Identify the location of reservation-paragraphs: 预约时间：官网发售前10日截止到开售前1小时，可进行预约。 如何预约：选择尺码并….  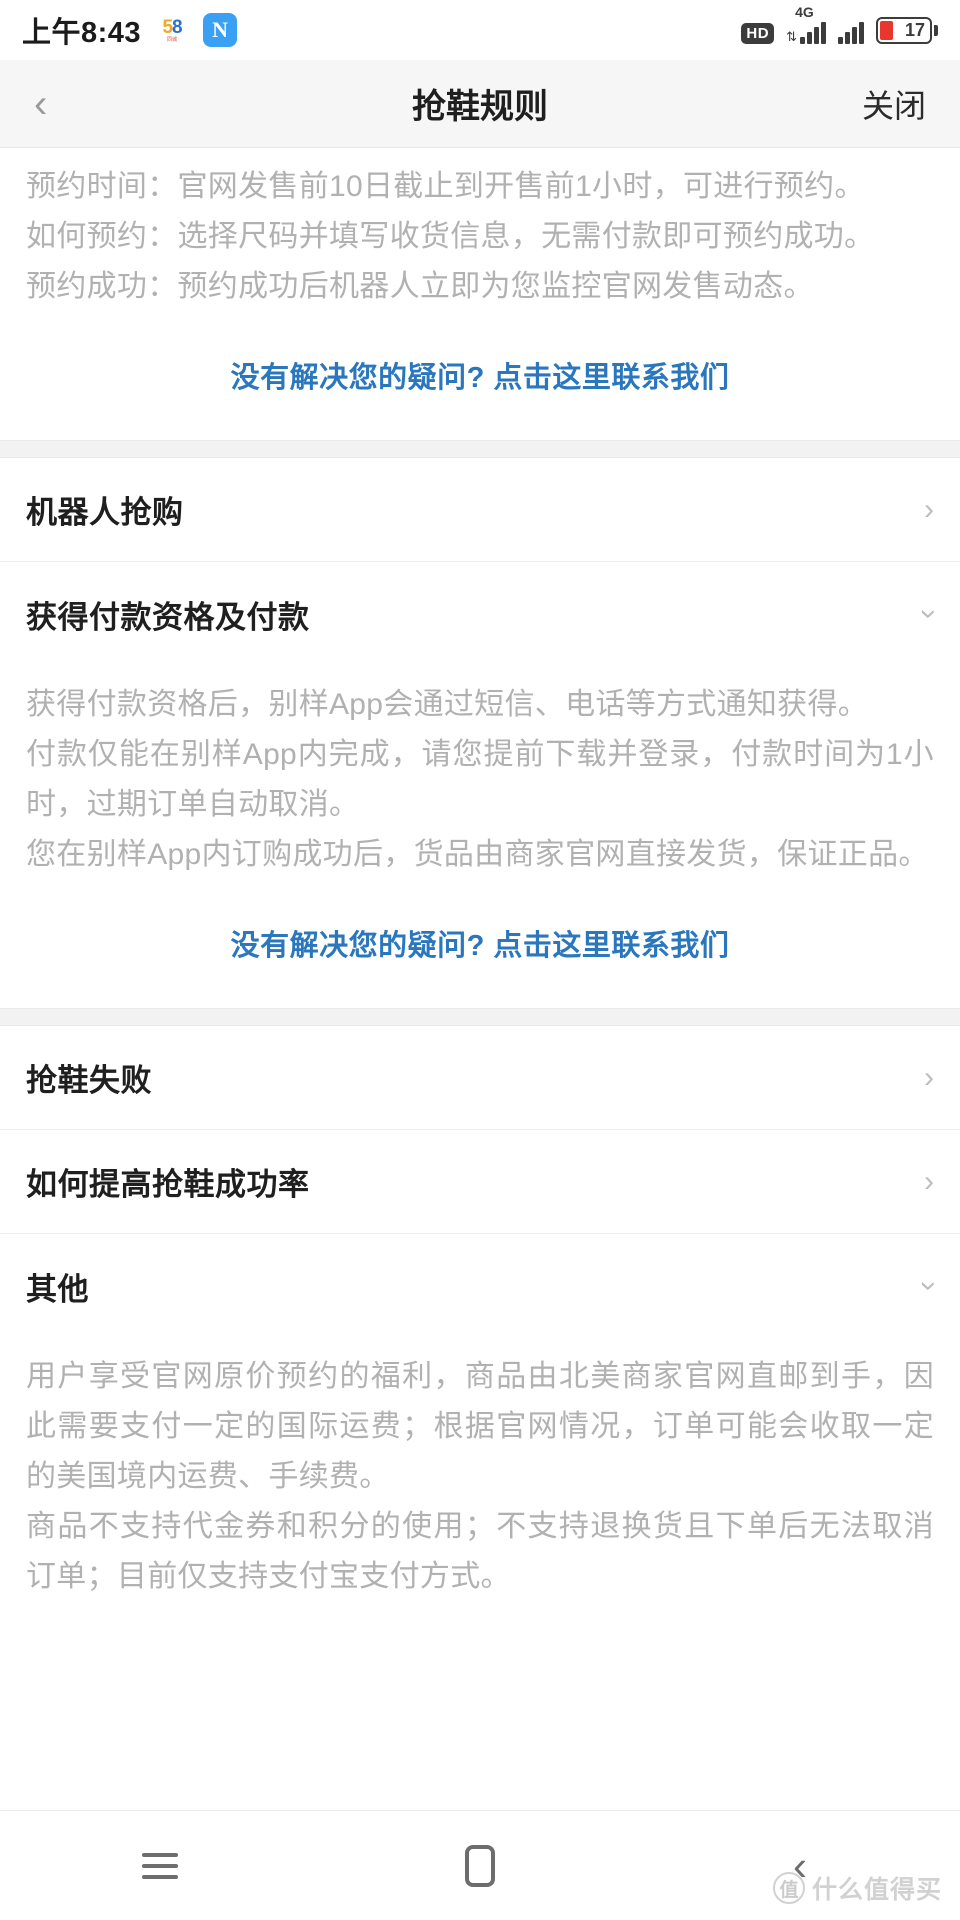
(480, 232).